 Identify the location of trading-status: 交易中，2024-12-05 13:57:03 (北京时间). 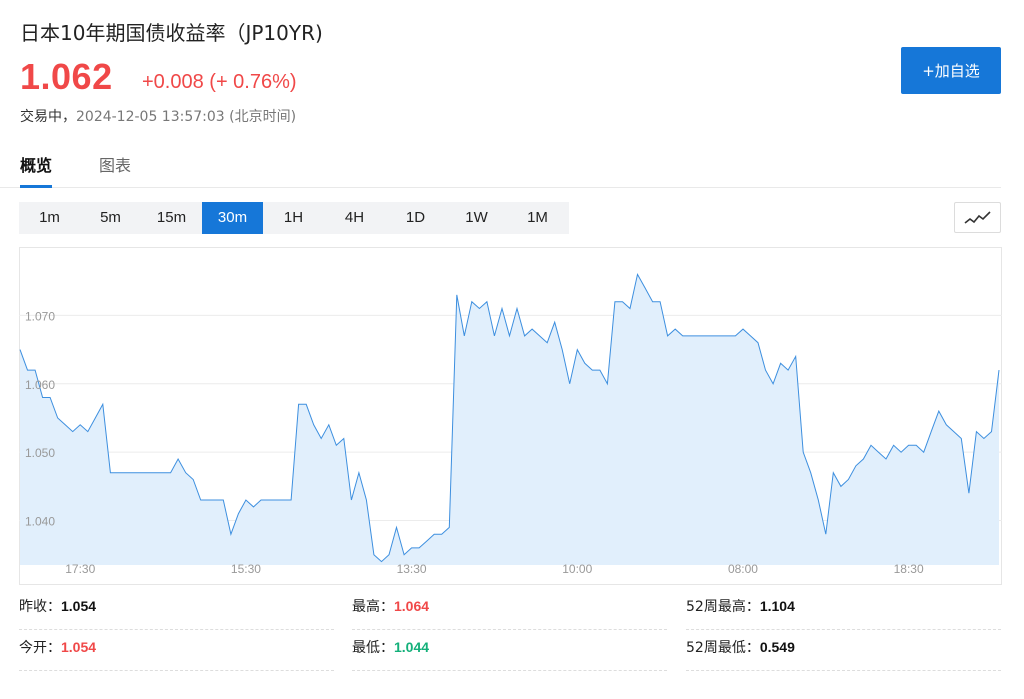
(158, 116).